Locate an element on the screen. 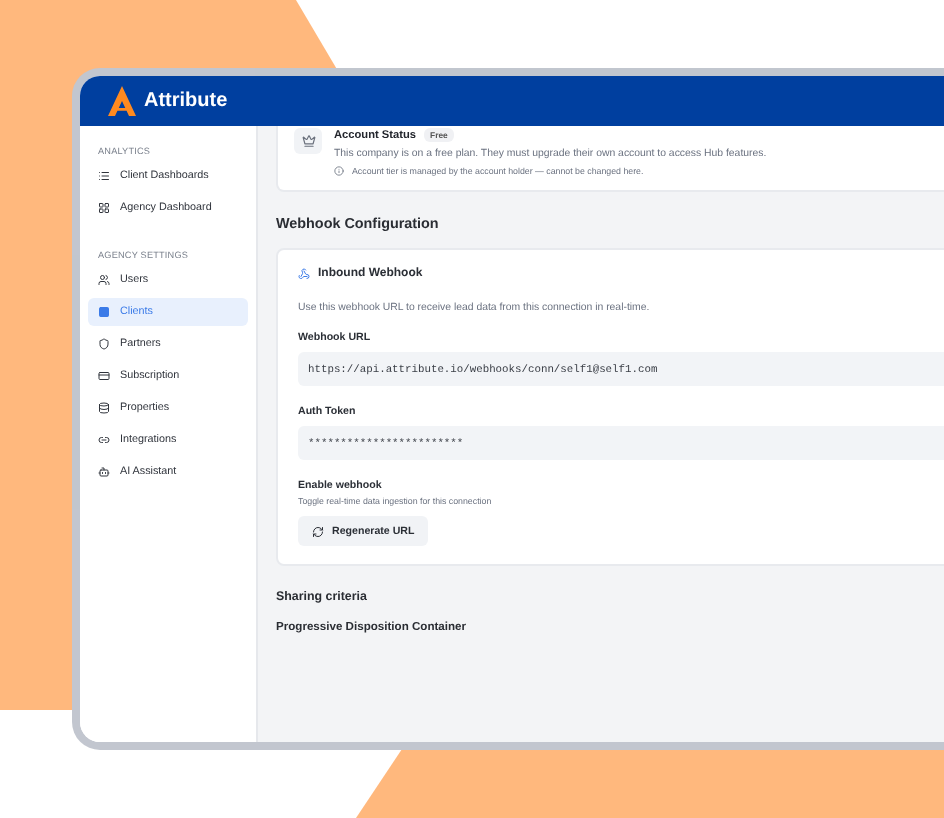 The width and height of the screenshot is (944, 818). users-icon is located at coordinates (104, 280).